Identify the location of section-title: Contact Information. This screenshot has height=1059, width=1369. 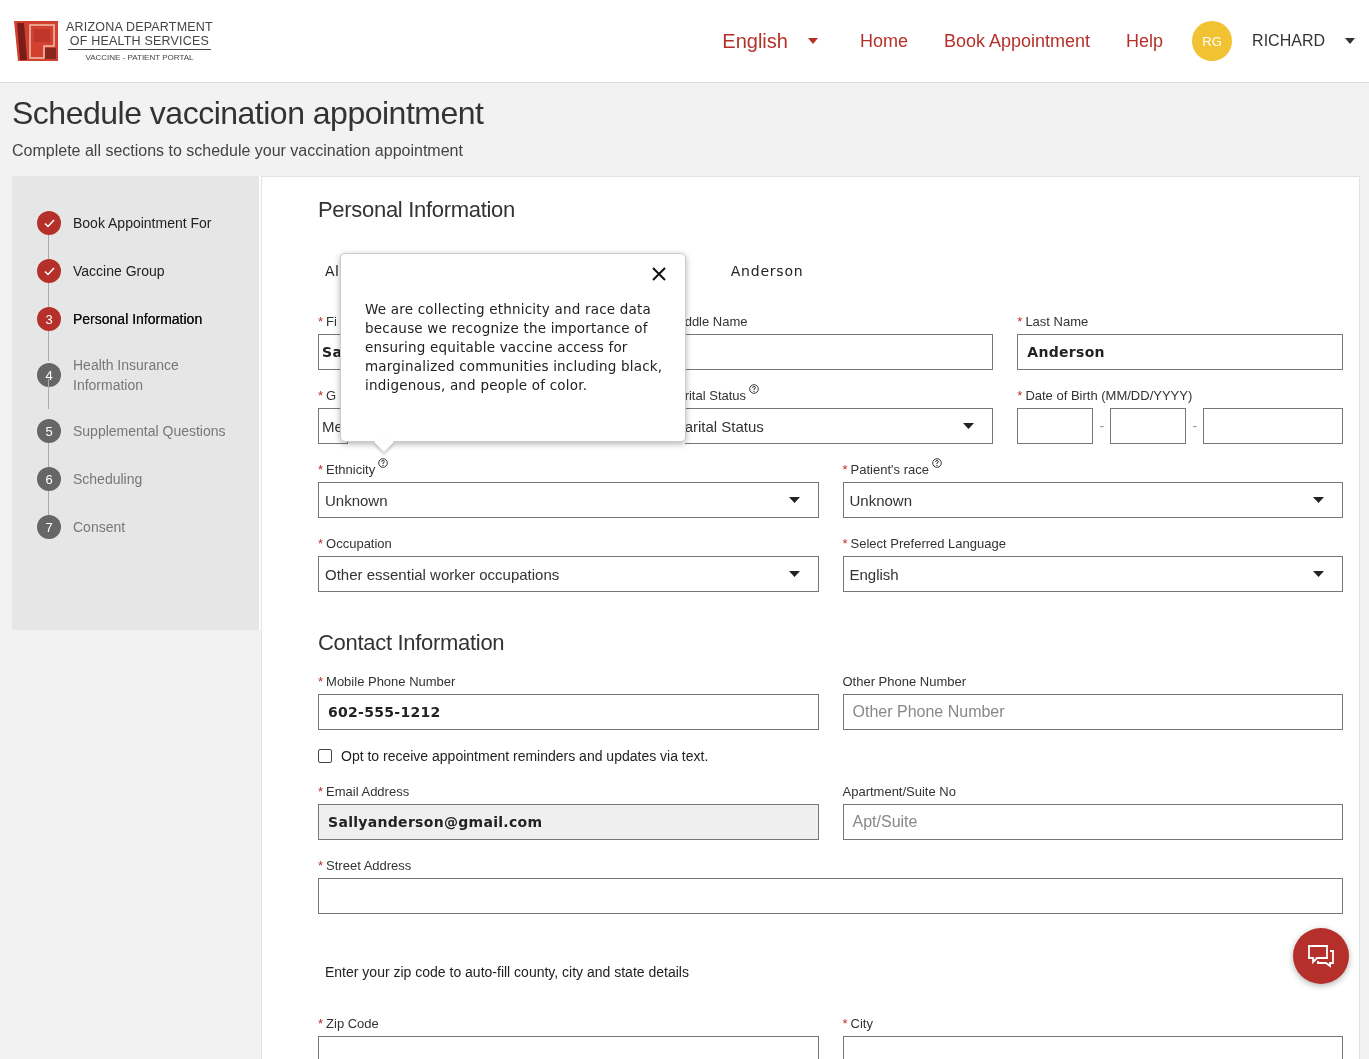
(412, 643).